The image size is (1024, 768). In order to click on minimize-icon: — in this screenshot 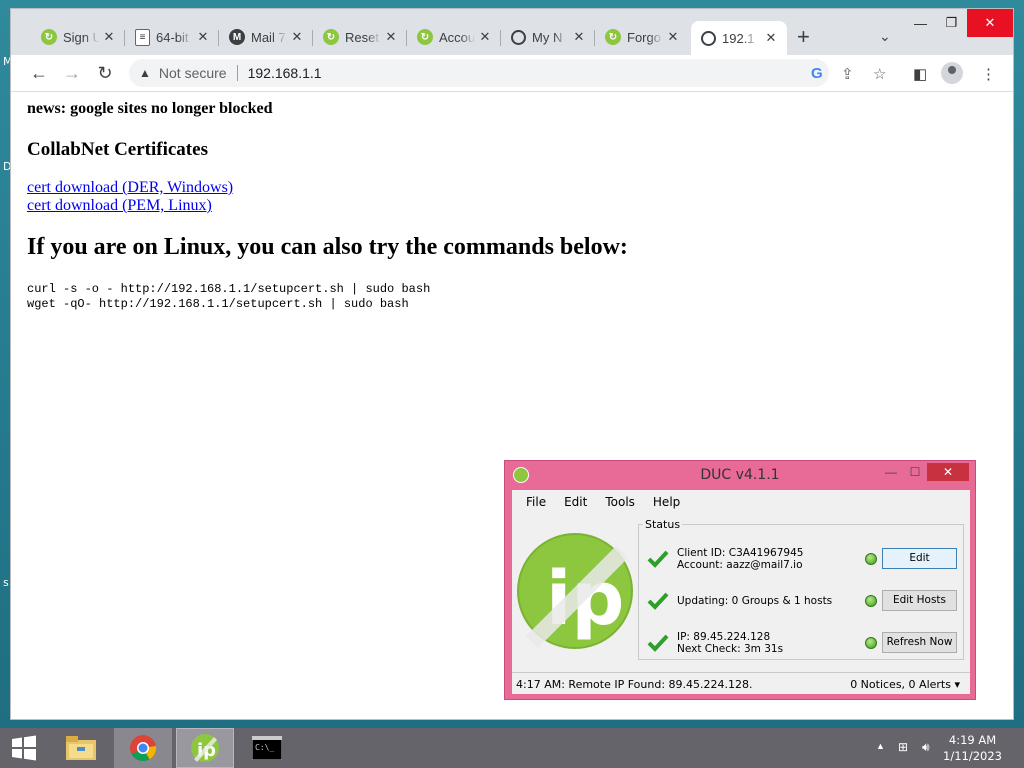, I will do `click(920, 23)`.